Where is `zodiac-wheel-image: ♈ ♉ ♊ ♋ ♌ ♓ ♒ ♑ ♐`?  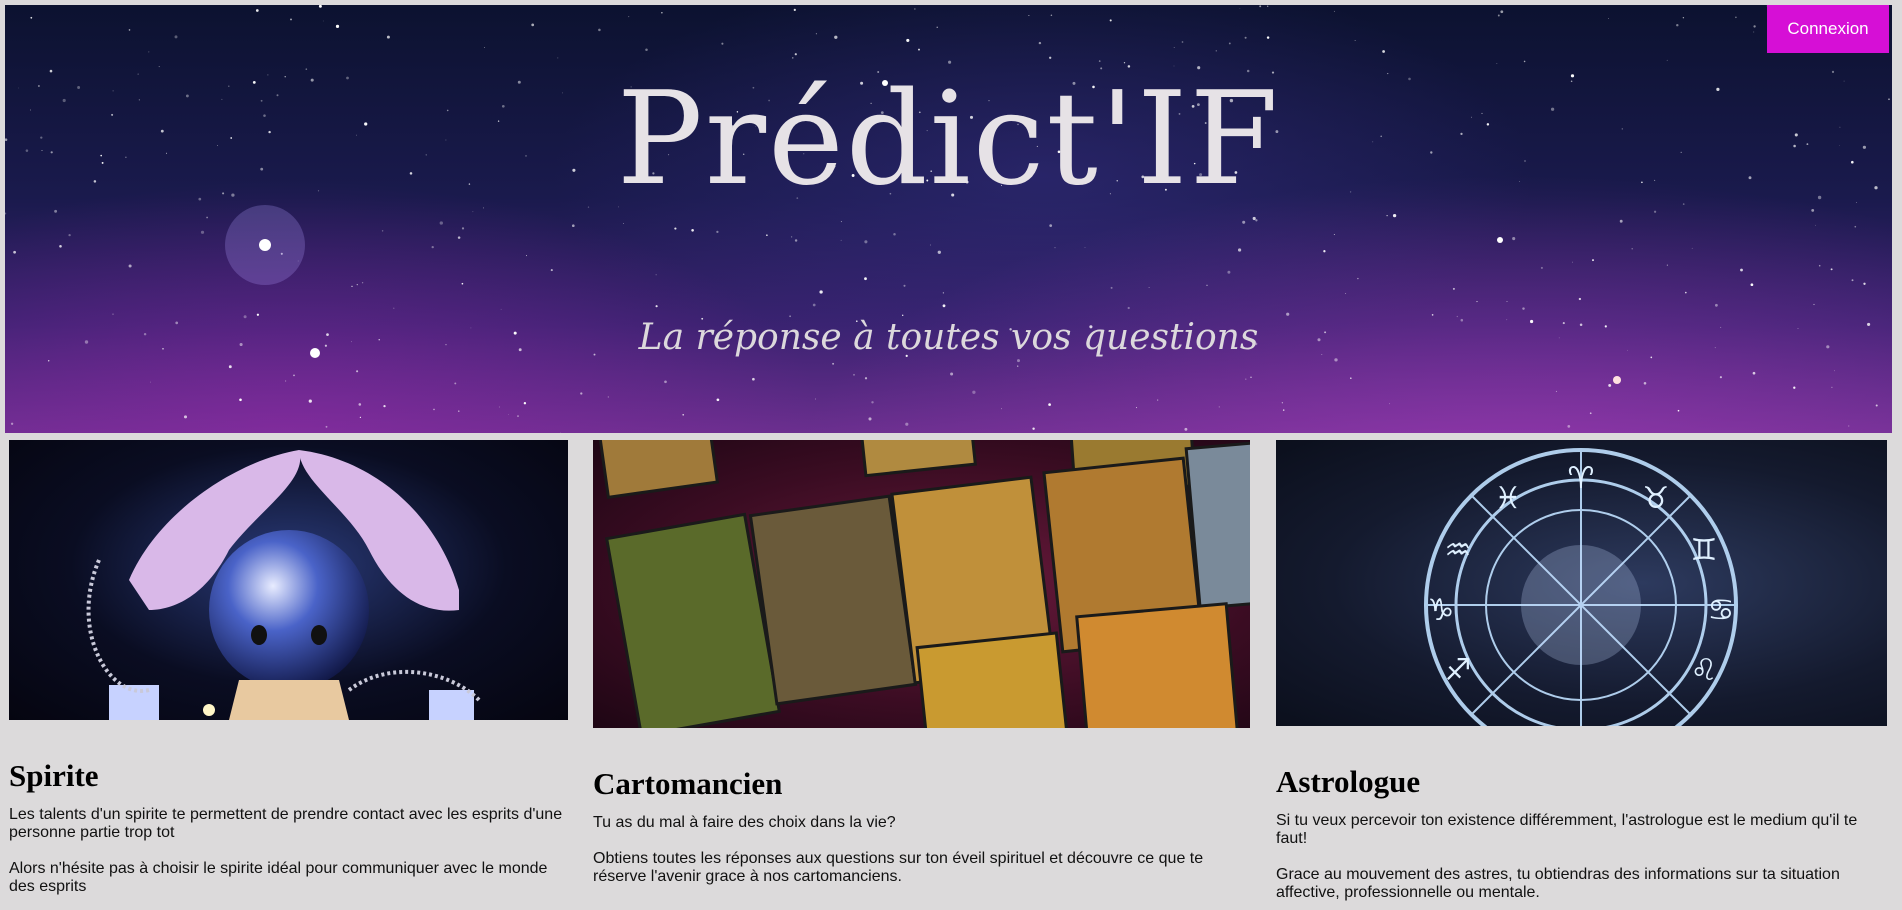
zodiac-wheel-image: ♈ ♉ ♊ ♋ ♌ ♓ ♒ ♑ ♐ is located at coordinates (1581, 583).